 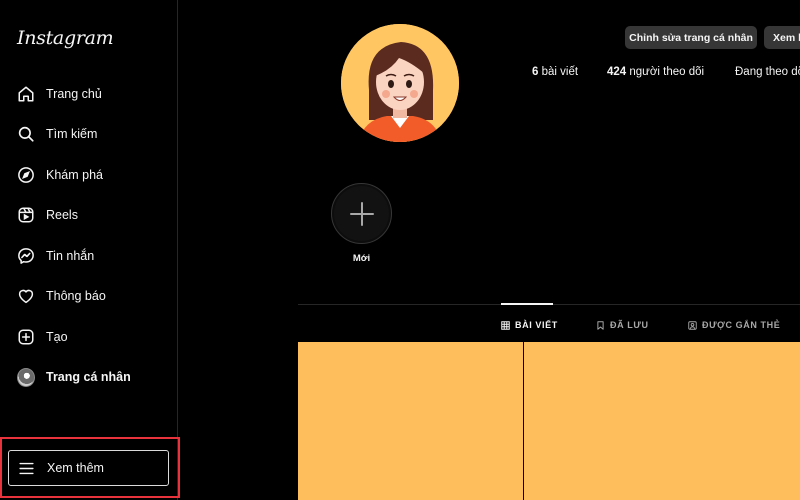 I want to click on sidebar-item-label: Reels, so click(x=62, y=215).